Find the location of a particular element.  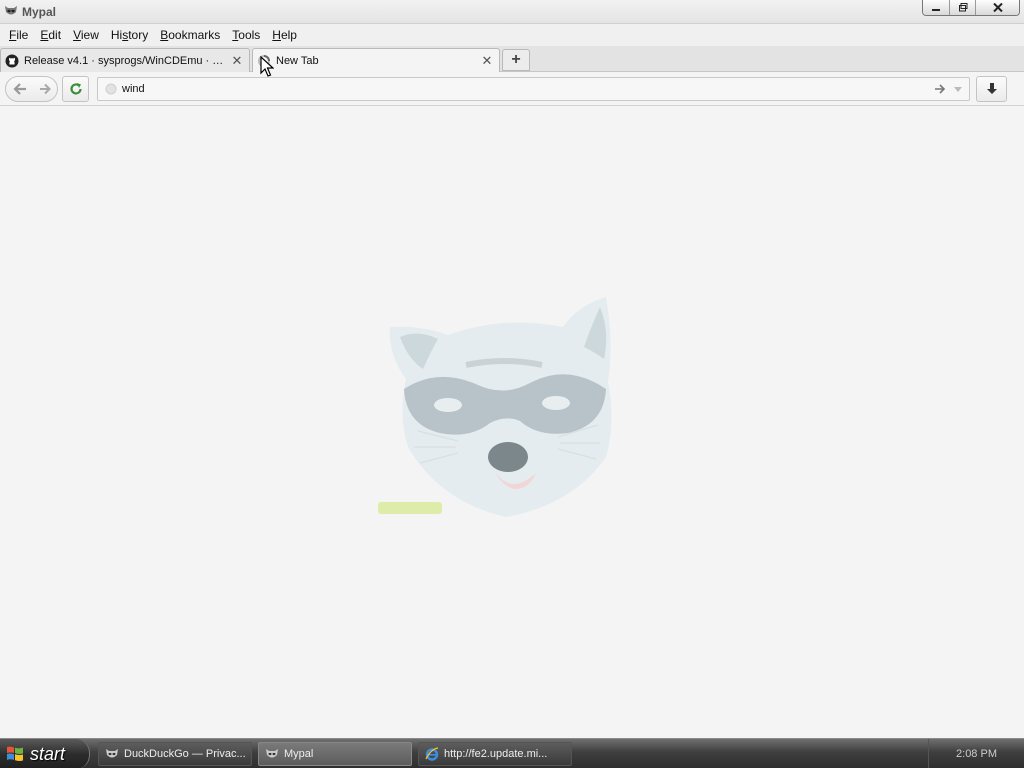

github-icon is located at coordinates (12, 60).